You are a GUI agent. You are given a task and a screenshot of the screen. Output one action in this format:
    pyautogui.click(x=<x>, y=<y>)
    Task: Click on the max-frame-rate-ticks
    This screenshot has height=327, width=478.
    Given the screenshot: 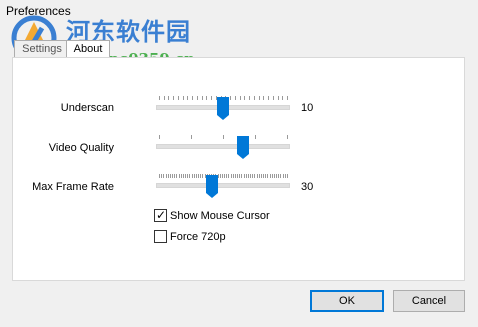 What is the action you would take?
    pyautogui.click(x=223, y=177)
    